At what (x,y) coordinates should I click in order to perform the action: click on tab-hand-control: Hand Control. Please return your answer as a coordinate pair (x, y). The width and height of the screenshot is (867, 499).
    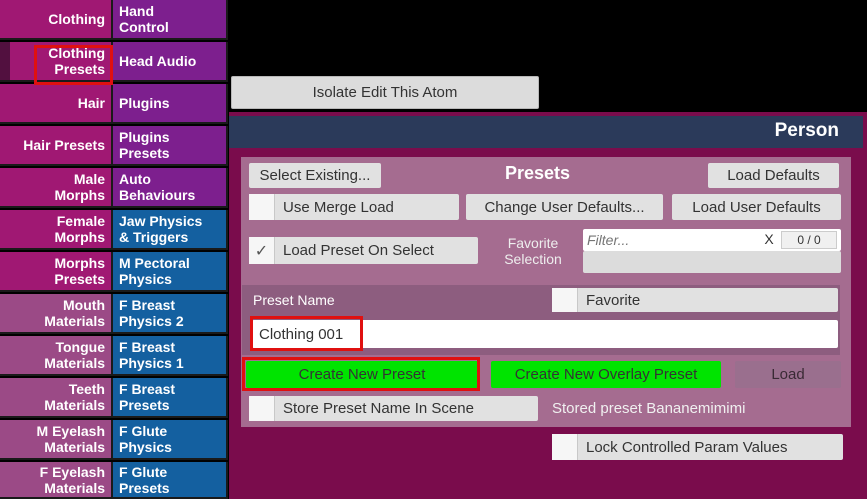
    Looking at the image, I should click on (170, 20).